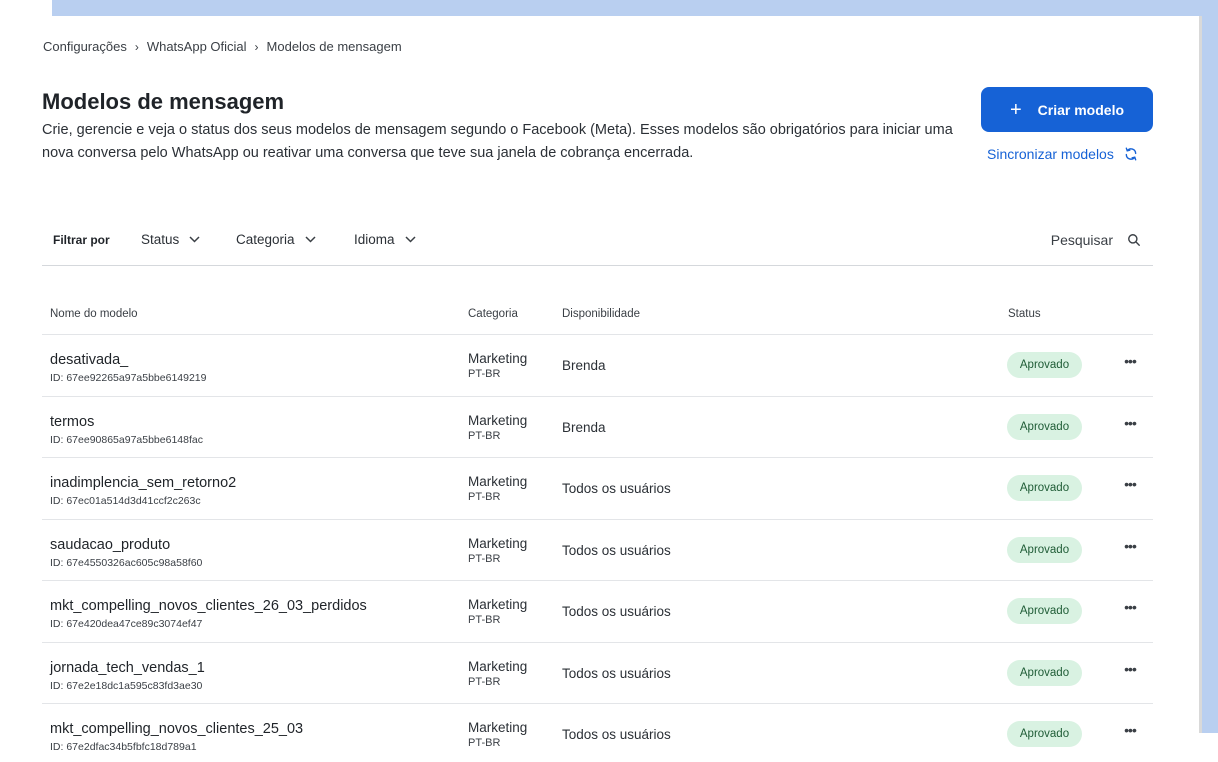 This screenshot has height=762, width=1218. What do you see at coordinates (128, 378) in the screenshot?
I see `template-id: ID: 67ee92265a97a5bbe6149219` at bounding box center [128, 378].